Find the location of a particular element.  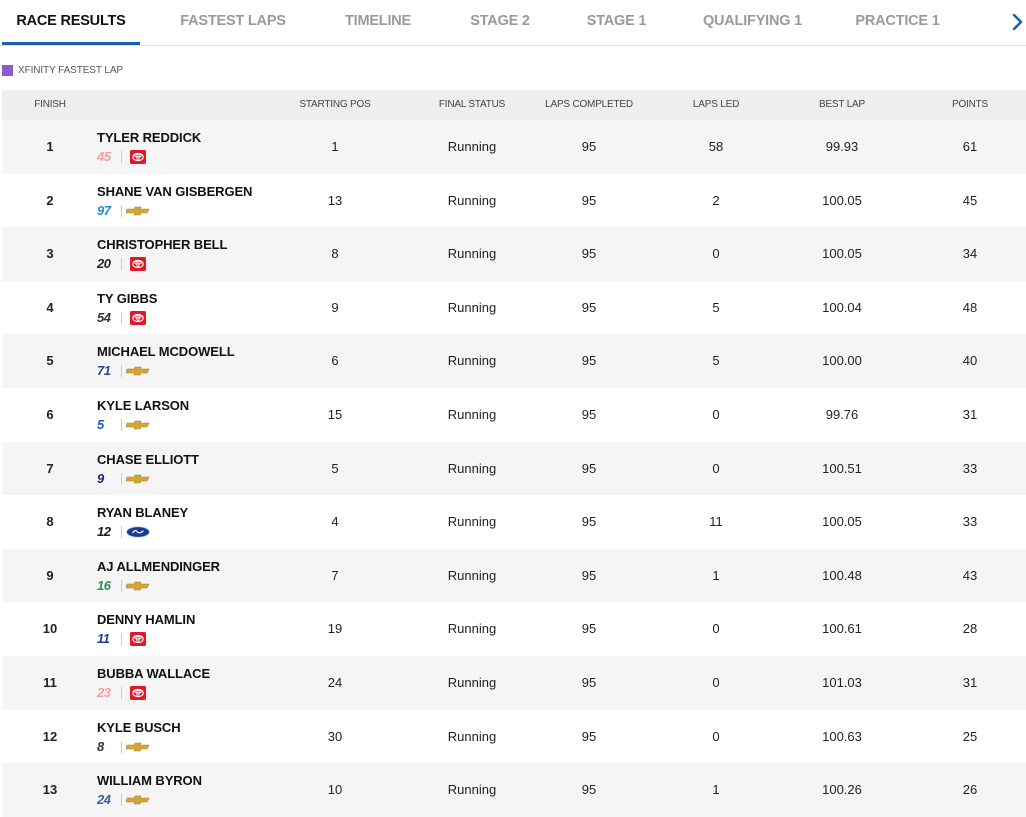

table-row: 9 AJ ALLMENDINGER 16 7 Running 95 1 100.48 43 is located at coordinates (514, 575).